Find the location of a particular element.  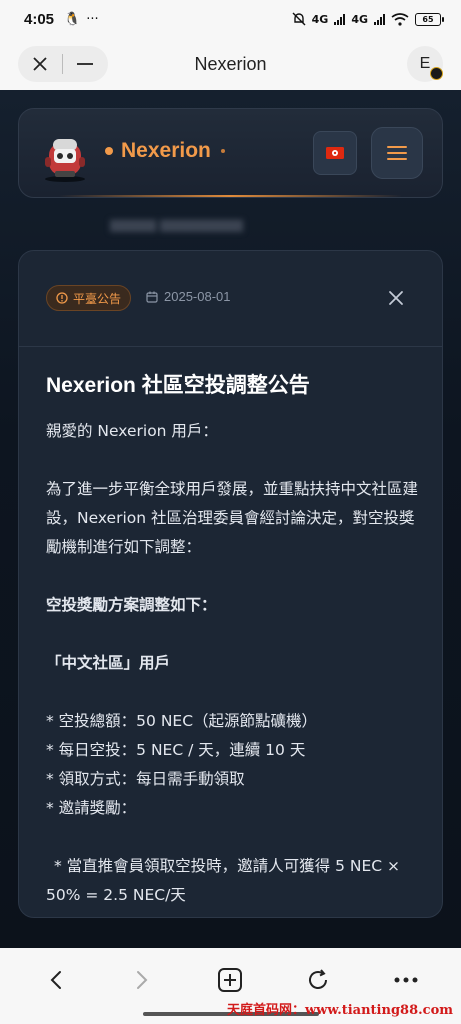

forward-button is located at coordinates (142, 980).